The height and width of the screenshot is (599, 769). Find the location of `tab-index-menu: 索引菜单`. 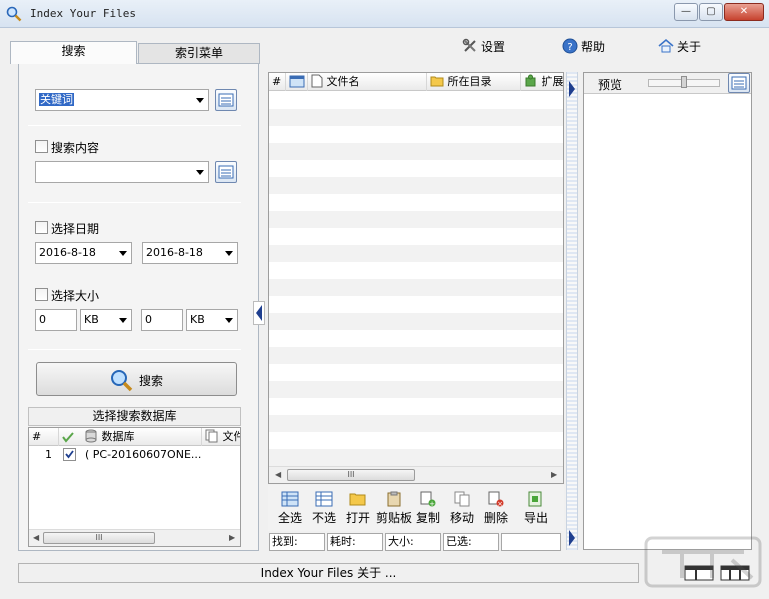

tab-index-menu: 索引菜单 is located at coordinates (199, 53).